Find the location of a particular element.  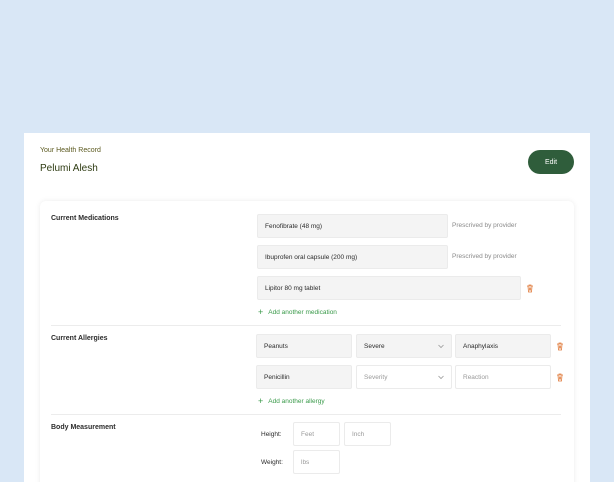

medication-note-2: Prescrived by provider is located at coordinates (484, 256).